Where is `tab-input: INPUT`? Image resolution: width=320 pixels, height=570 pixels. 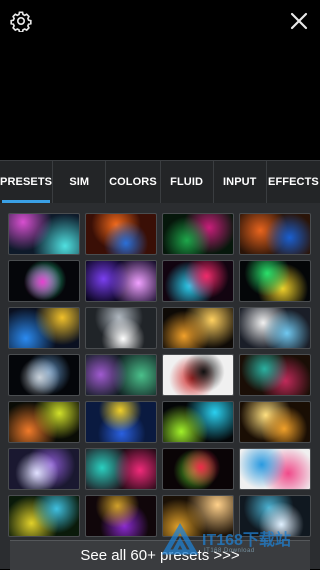 tab-input: INPUT is located at coordinates (240, 182).